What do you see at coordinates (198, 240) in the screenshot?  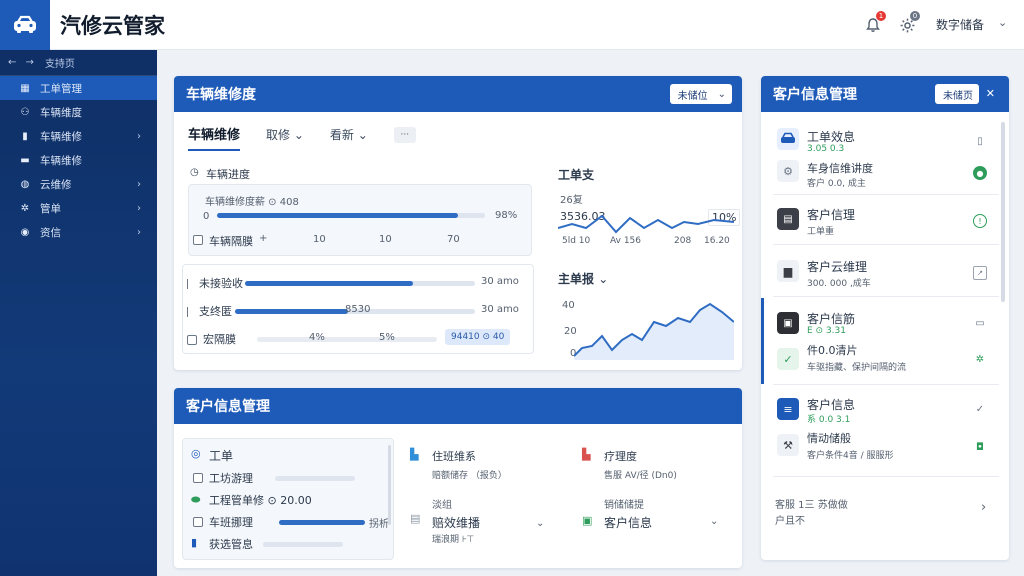 I see `progress-row2-checkbox` at bounding box center [198, 240].